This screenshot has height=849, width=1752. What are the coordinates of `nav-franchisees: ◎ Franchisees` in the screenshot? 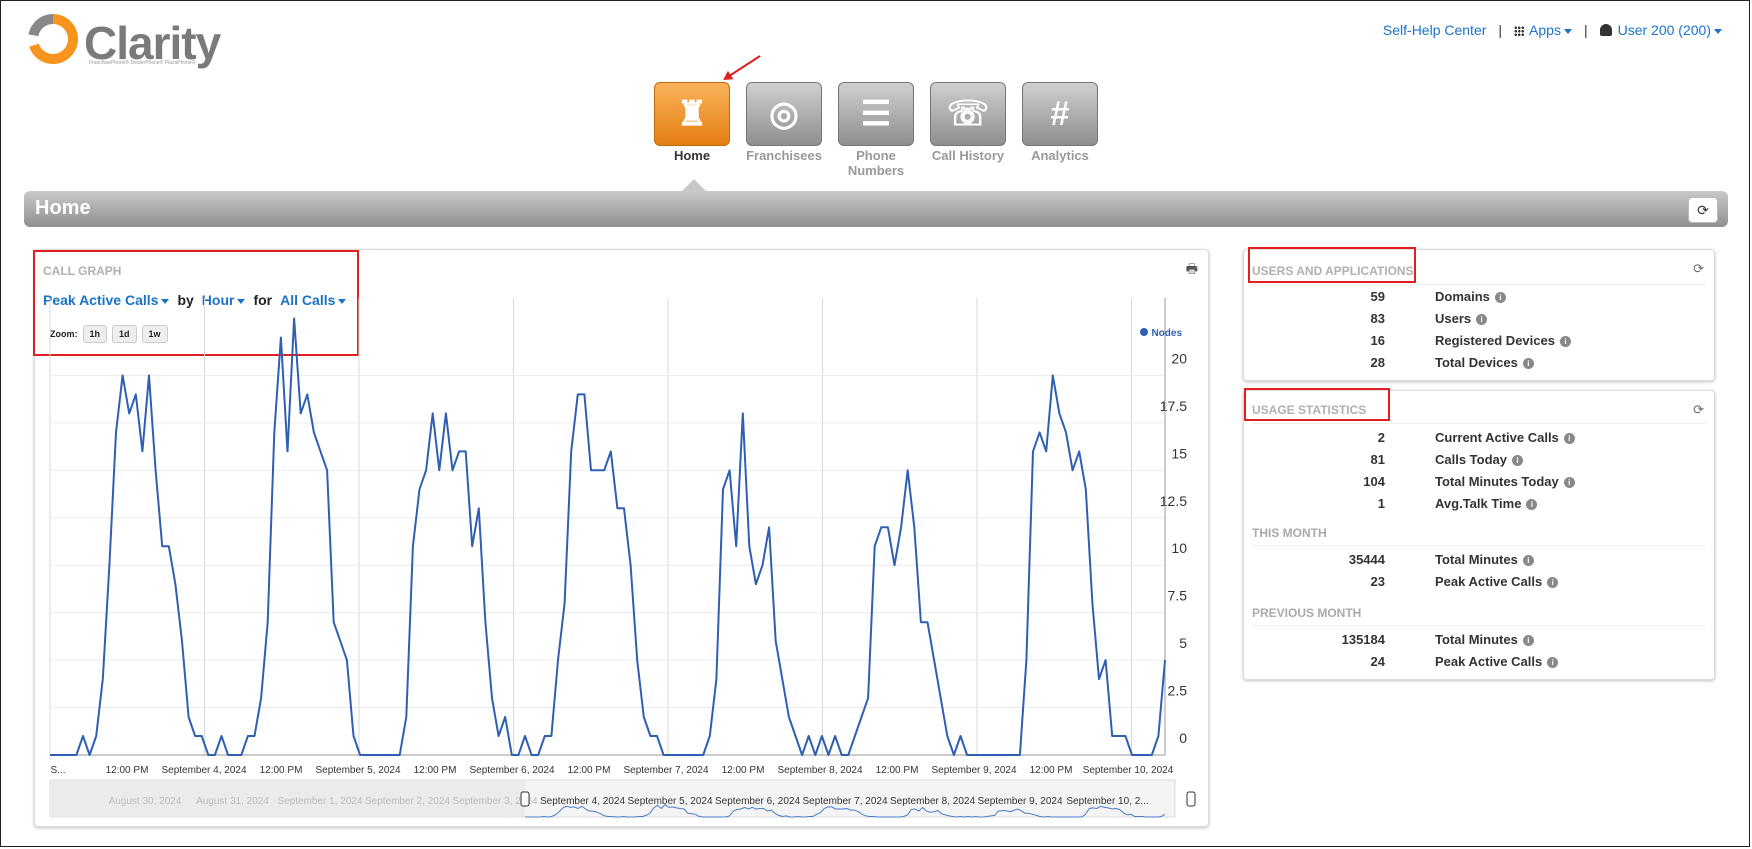 It's located at (784, 130).